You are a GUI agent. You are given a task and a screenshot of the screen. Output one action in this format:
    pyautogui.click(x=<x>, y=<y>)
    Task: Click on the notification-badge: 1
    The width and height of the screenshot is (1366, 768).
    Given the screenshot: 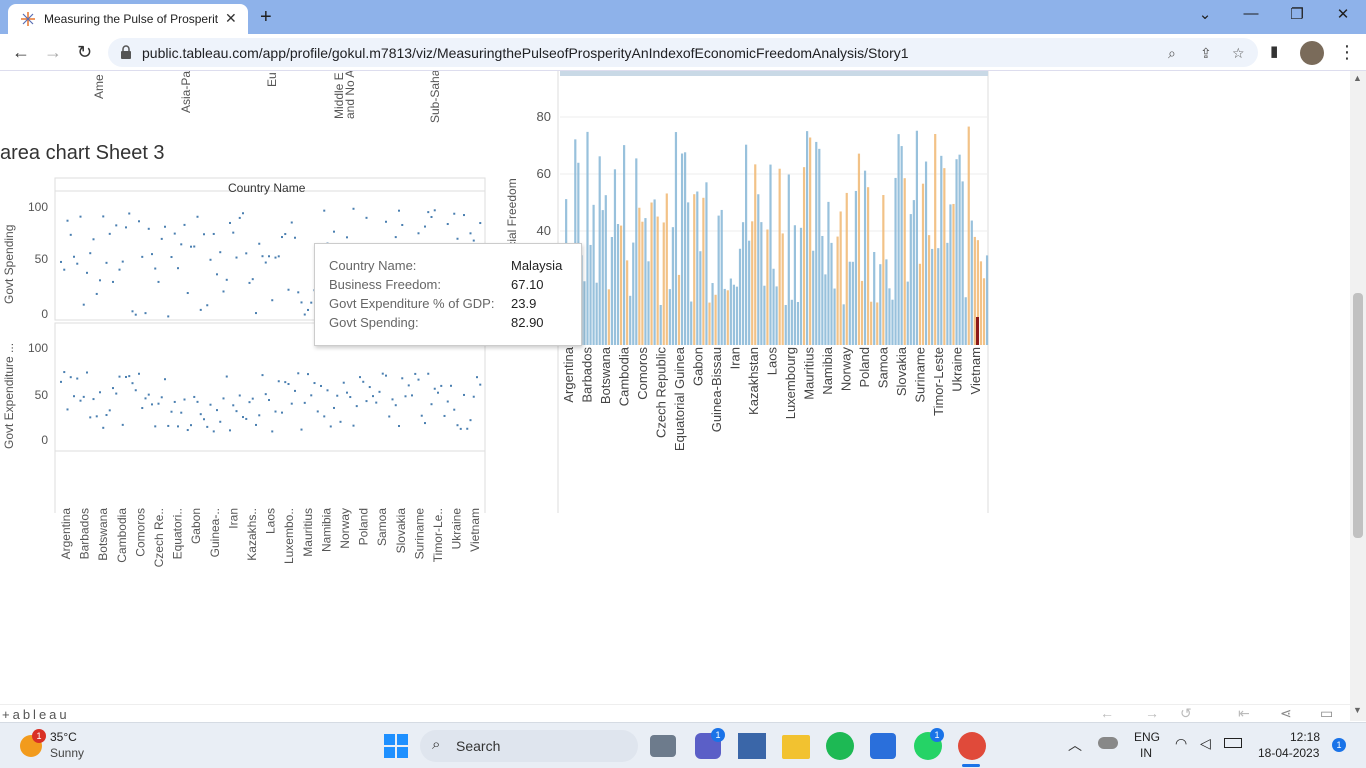 What is the action you would take?
    pyautogui.click(x=1339, y=745)
    